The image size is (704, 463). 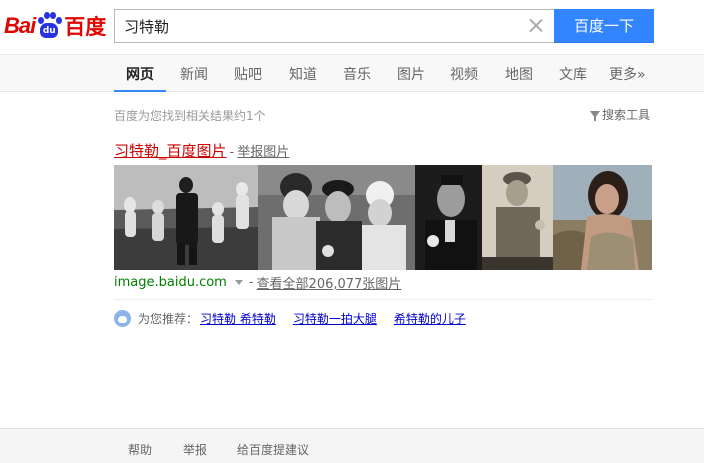 What do you see at coordinates (626, 115) in the screenshot?
I see `search-tools-label: 搜索工具` at bounding box center [626, 115].